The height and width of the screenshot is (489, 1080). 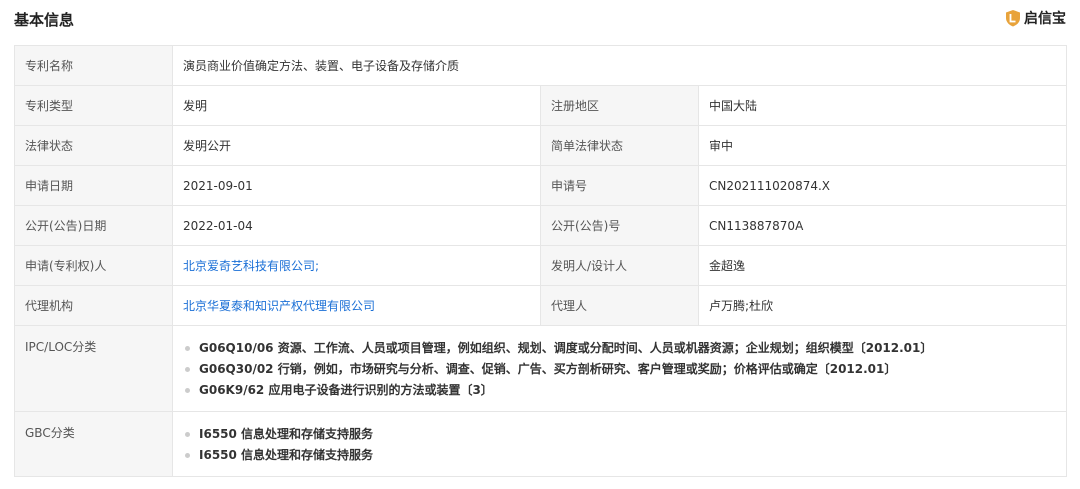 What do you see at coordinates (882, 185) in the screenshot?
I see `apply-number-value: CN202111020874.X` at bounding box center [882, 185].